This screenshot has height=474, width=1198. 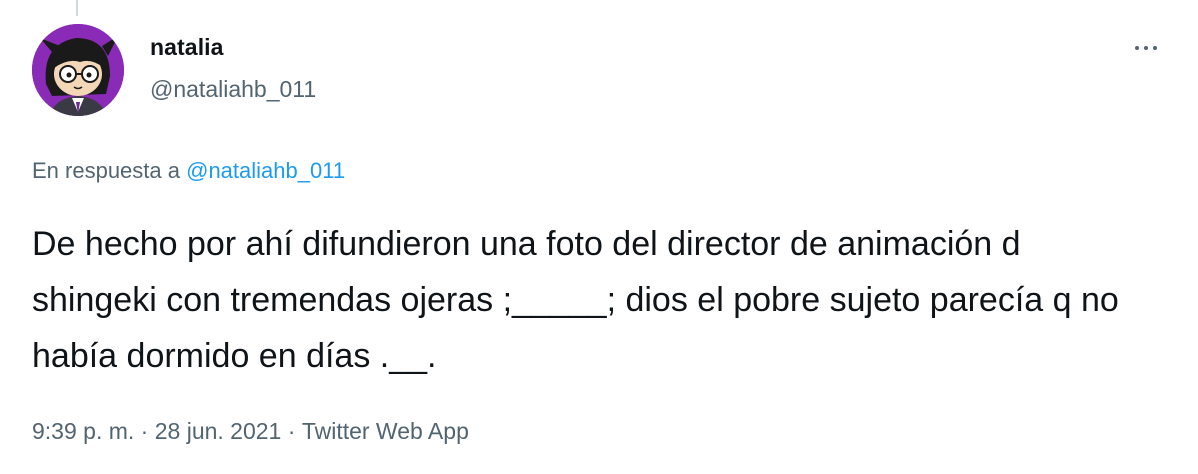 What do you see at coordinates (218, 431) in the screenshot?
I see `tweet-date-link: 28 jun. 2021` at bounding box center [218, 431].